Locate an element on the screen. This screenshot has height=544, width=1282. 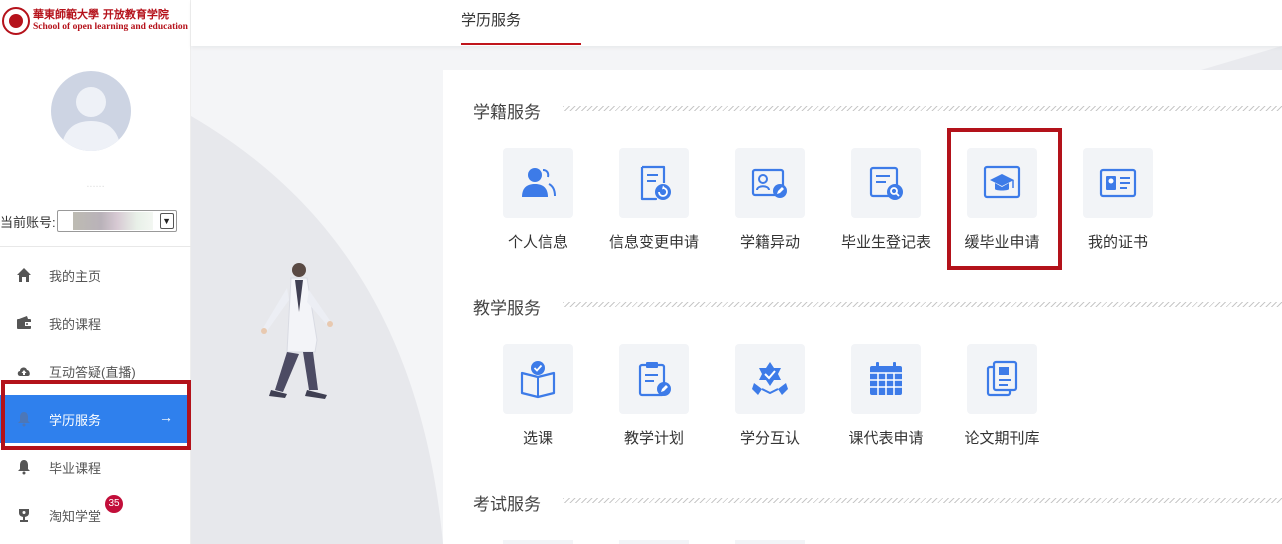
service-personal-info: 个人信息 is located at coordinates (531, 208).